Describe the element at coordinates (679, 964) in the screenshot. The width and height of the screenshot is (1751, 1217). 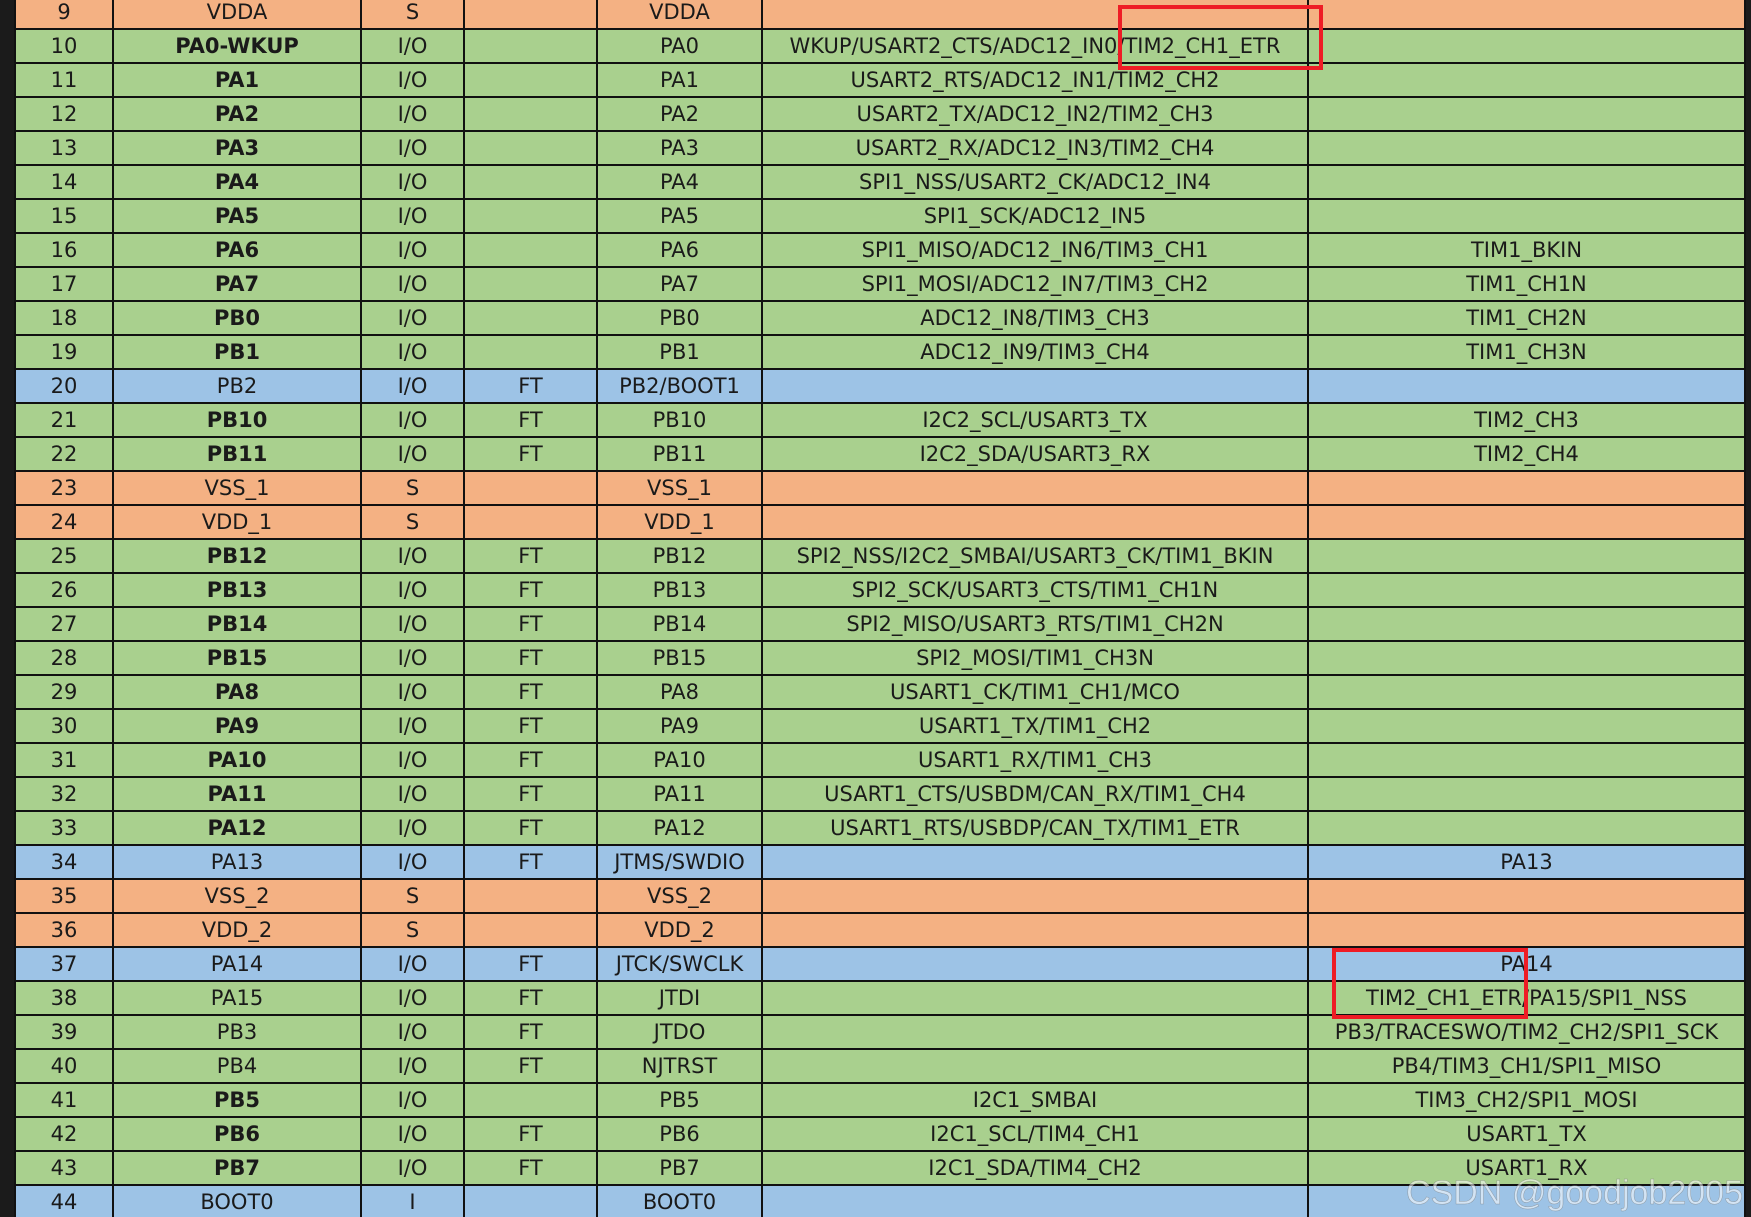
I see `cell-main-function: JTCK/SWCLK` at that location.